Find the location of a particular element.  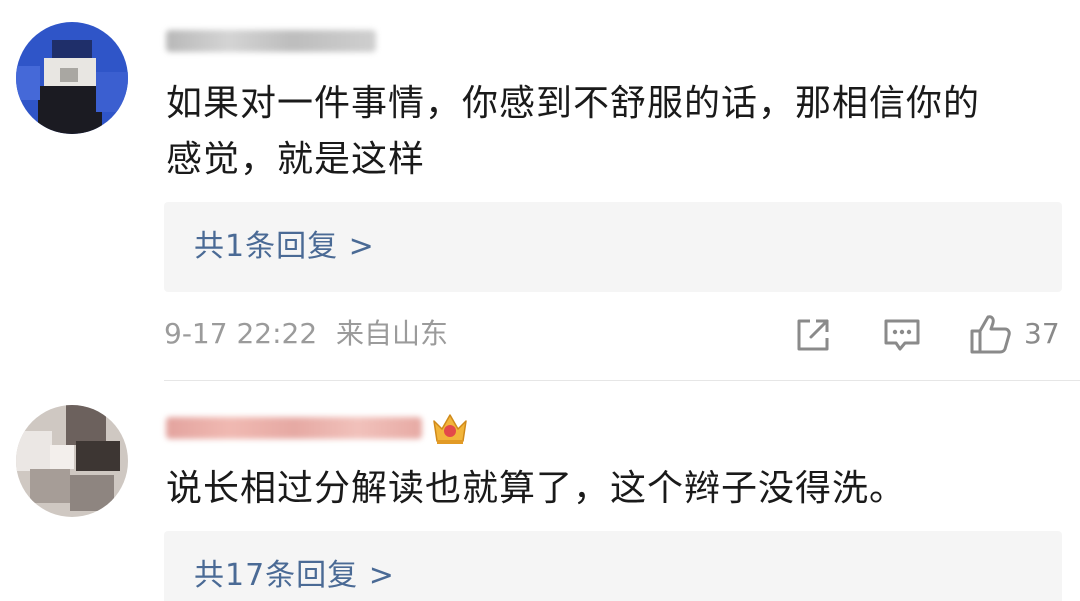

like-button: 37 is located at coordinates (1014, 334).